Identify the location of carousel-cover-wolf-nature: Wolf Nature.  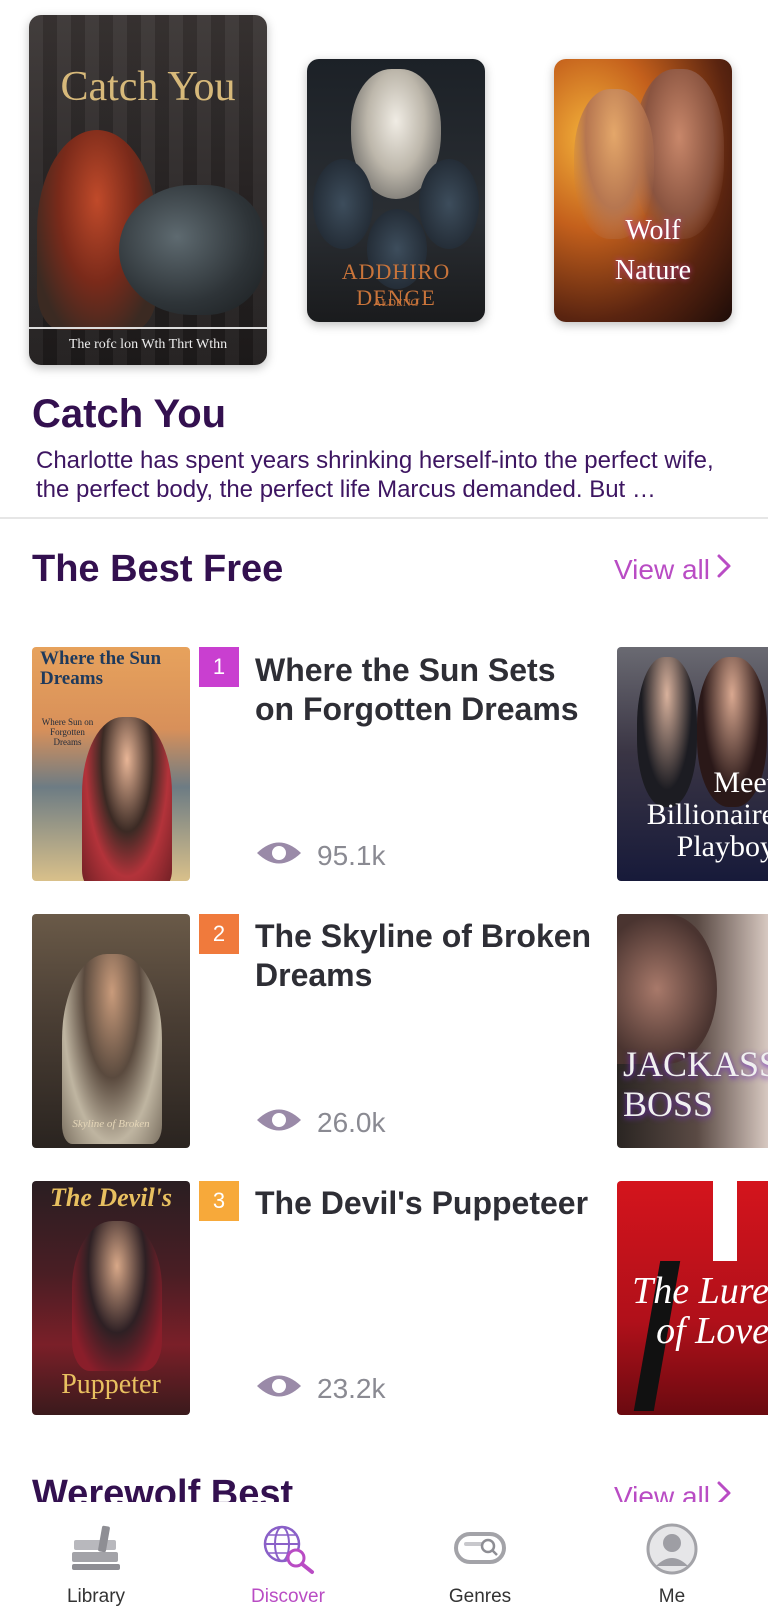
(643, 190).